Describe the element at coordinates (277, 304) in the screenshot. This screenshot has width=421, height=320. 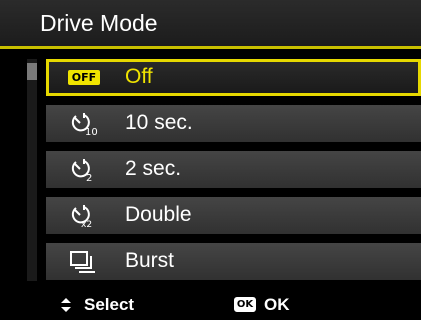
I see `ok-hint: OK` at that location.